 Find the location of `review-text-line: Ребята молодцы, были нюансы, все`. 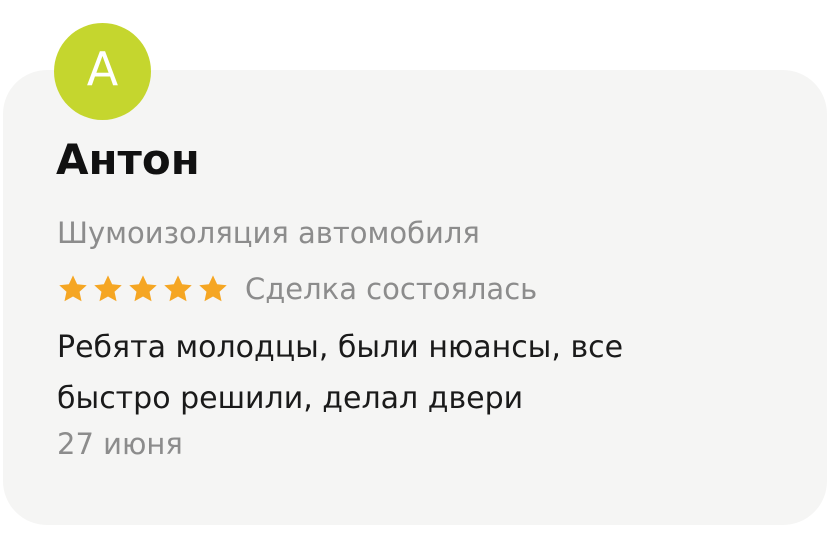

review-text-line: Ребята молодцы, были нюансы, все is located at coordinates (340, 347).